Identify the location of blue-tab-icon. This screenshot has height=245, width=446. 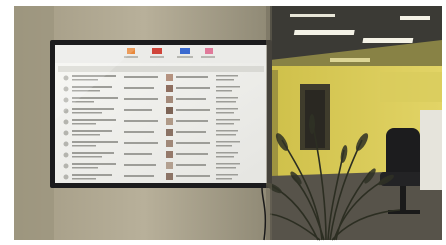
(185, 51).